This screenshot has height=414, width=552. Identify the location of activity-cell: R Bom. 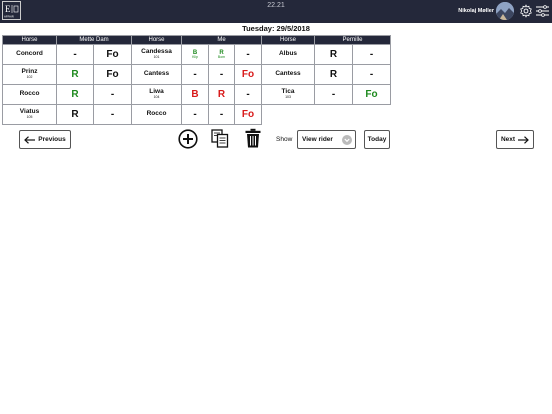
(221, 54).